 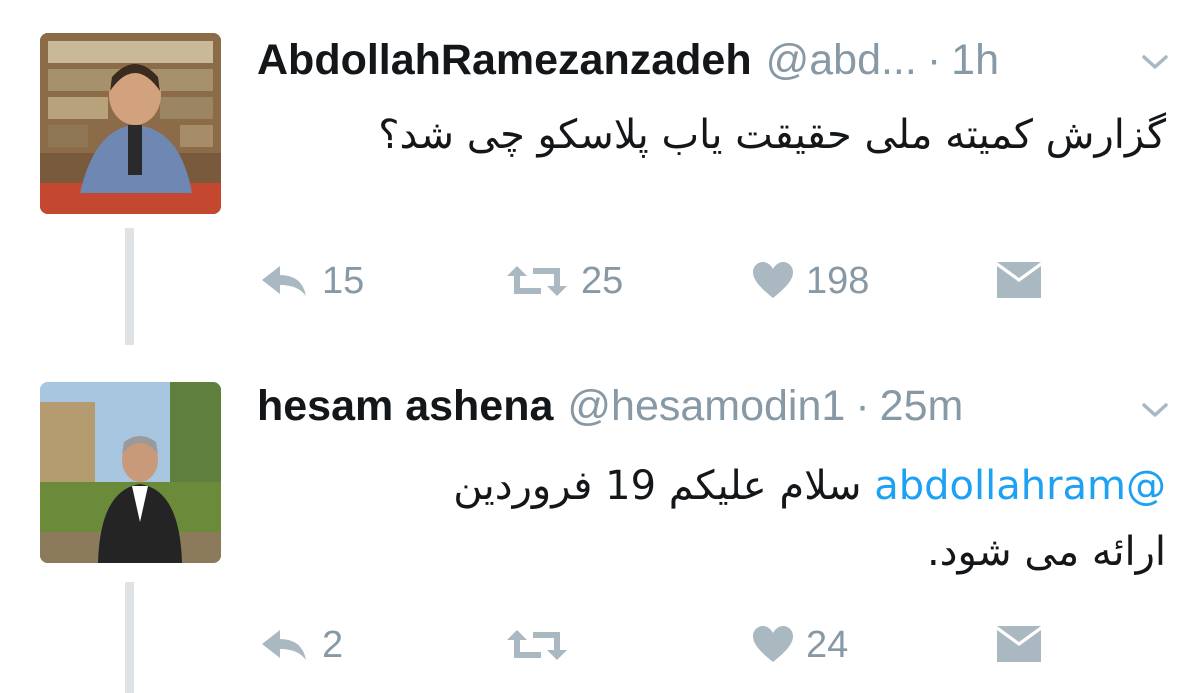 I want to click on tweet-actions: 2 24, so click(x=600, y=645).